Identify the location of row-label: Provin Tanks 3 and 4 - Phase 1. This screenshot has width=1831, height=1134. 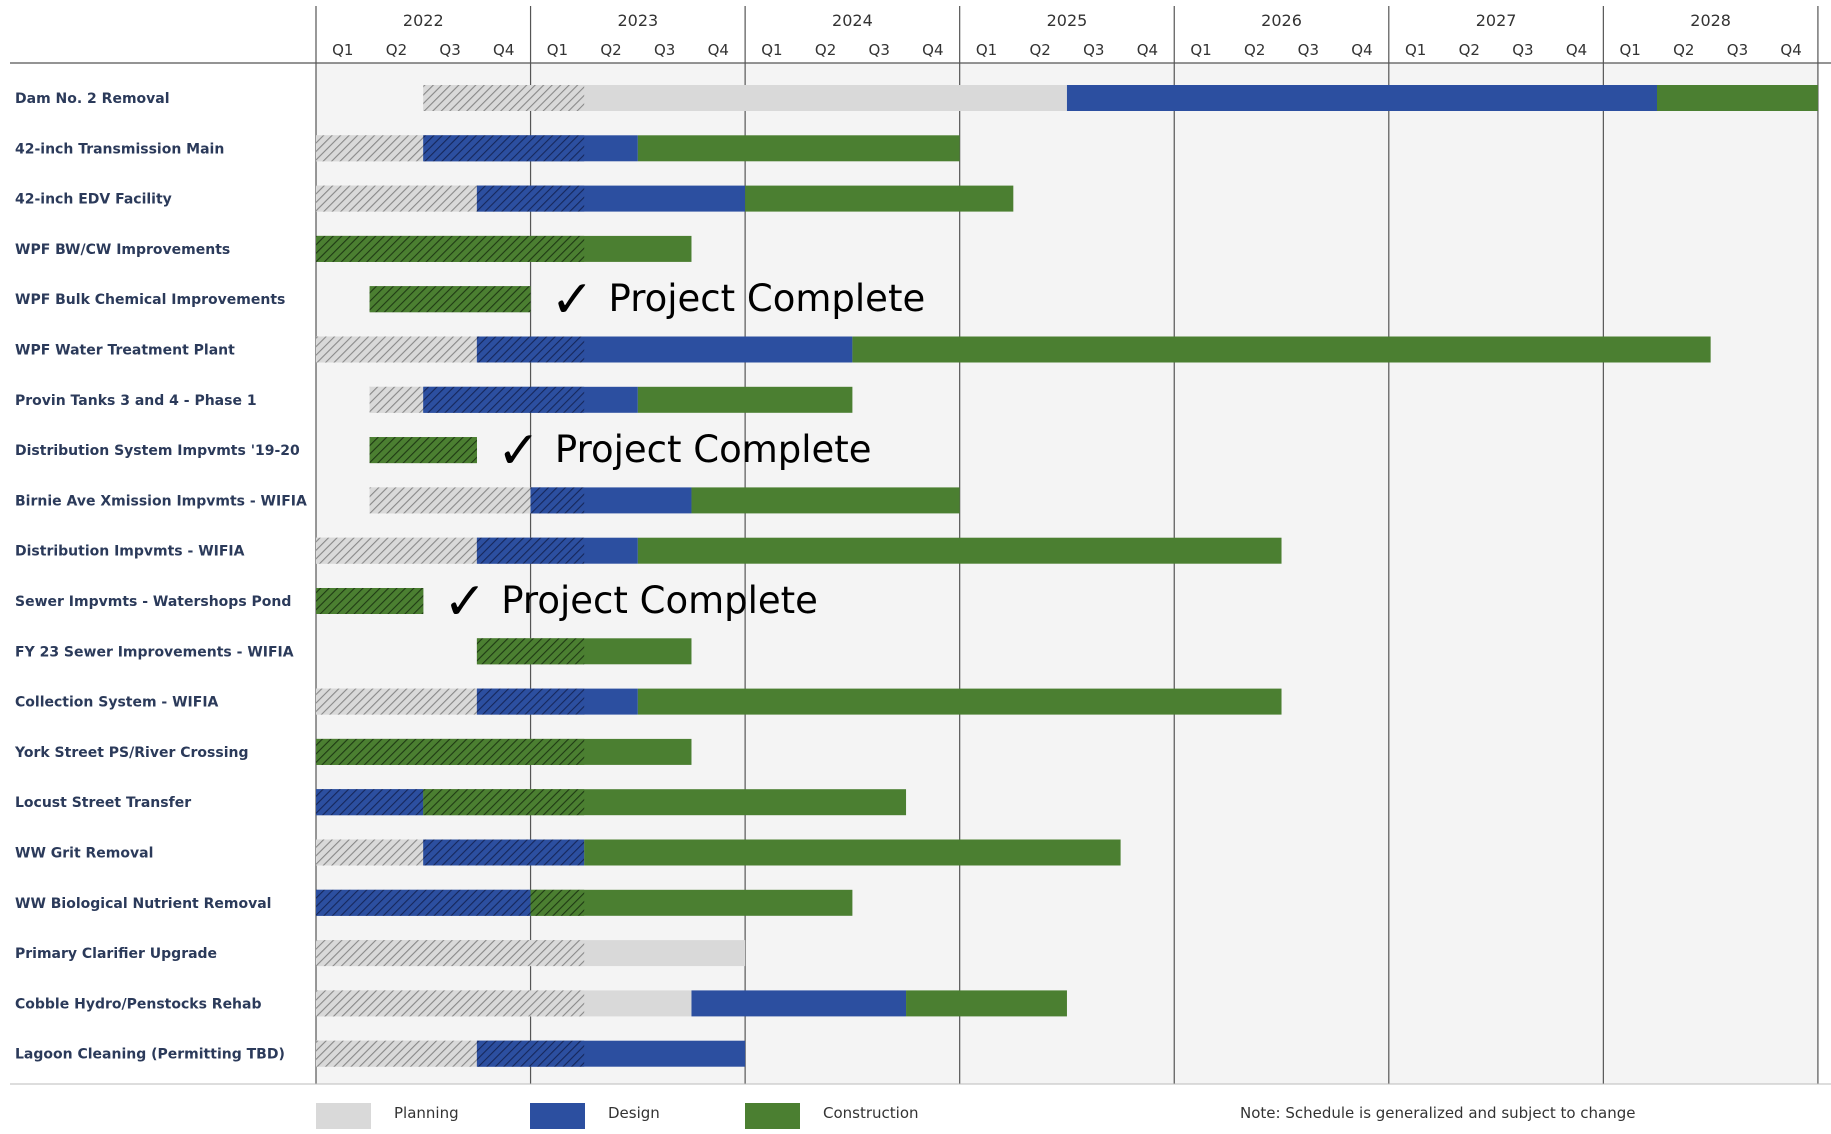
(136, 401).